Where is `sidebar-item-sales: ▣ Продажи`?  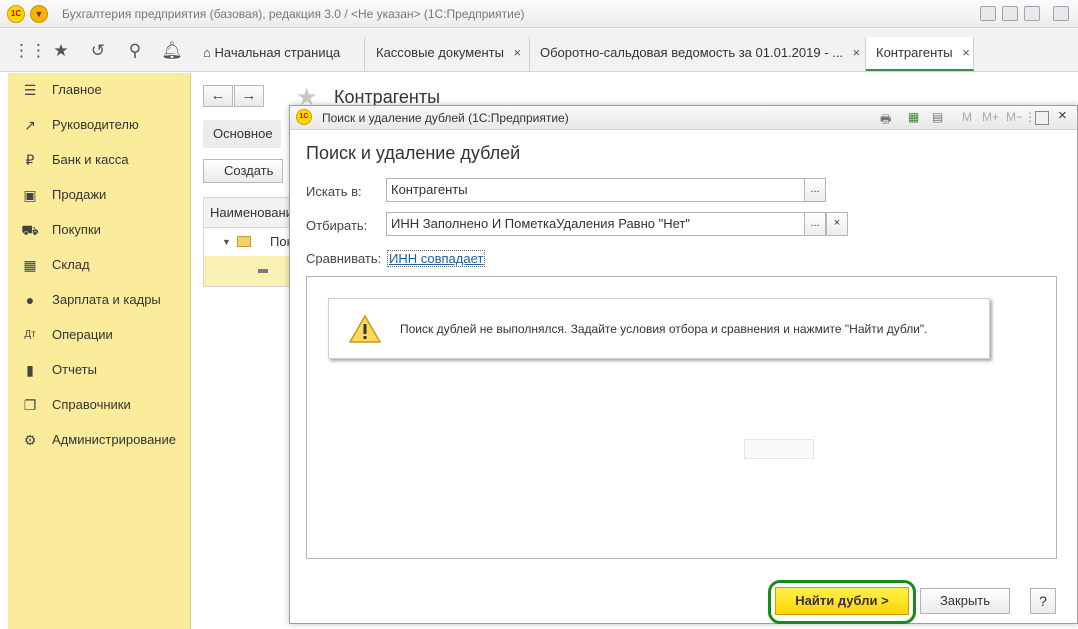
sidebar-item-sales: ▣ Продажи is located at coordinates (99, 195).